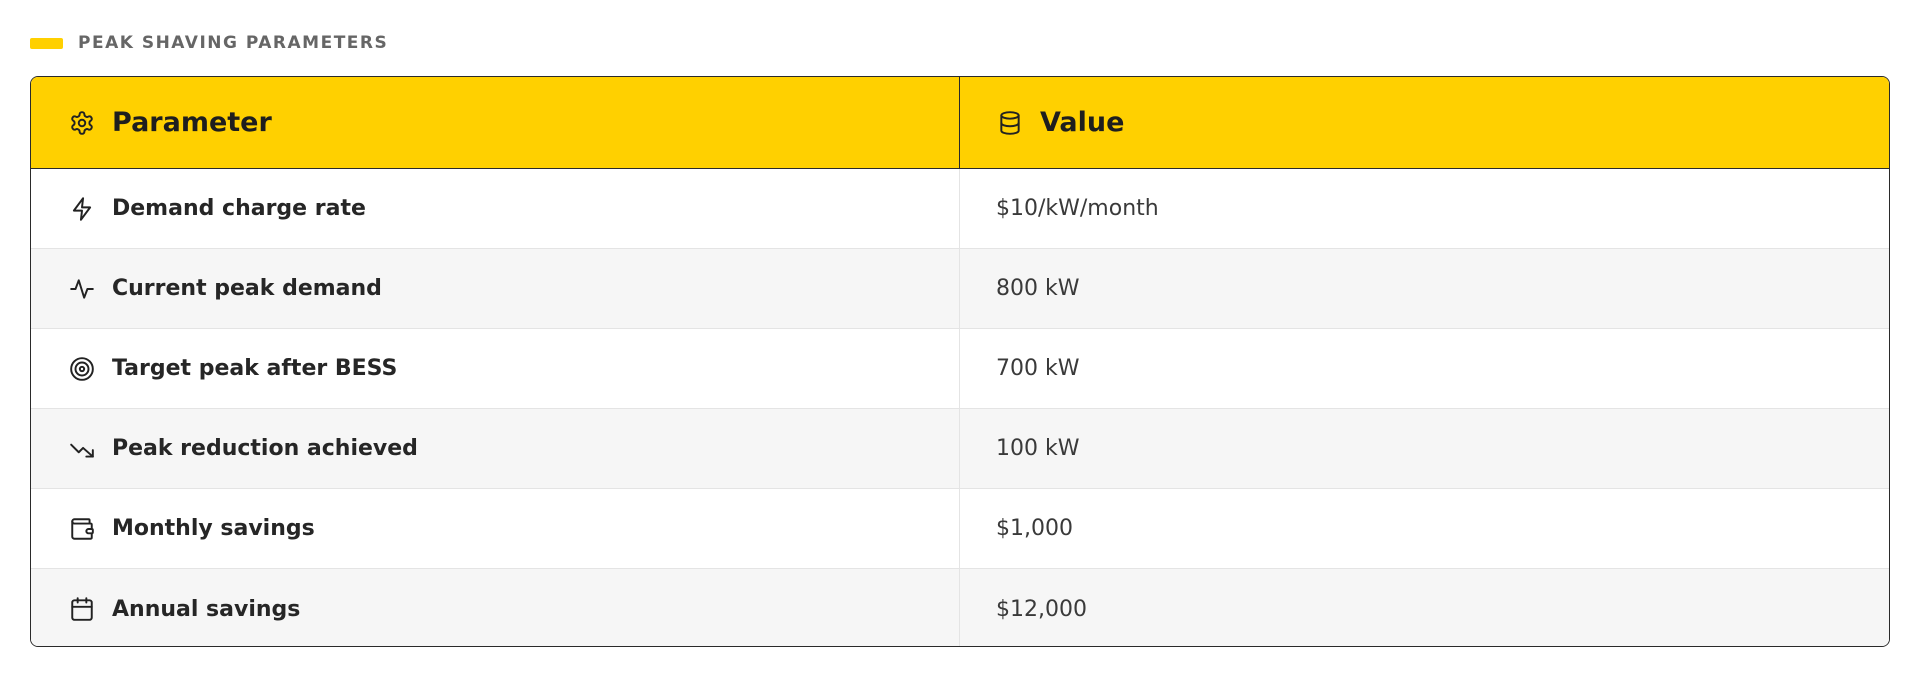 This screenshot has width=1920, height=676. I want to click on parameter-cell: Target peak after BESS, so click(495, 368).